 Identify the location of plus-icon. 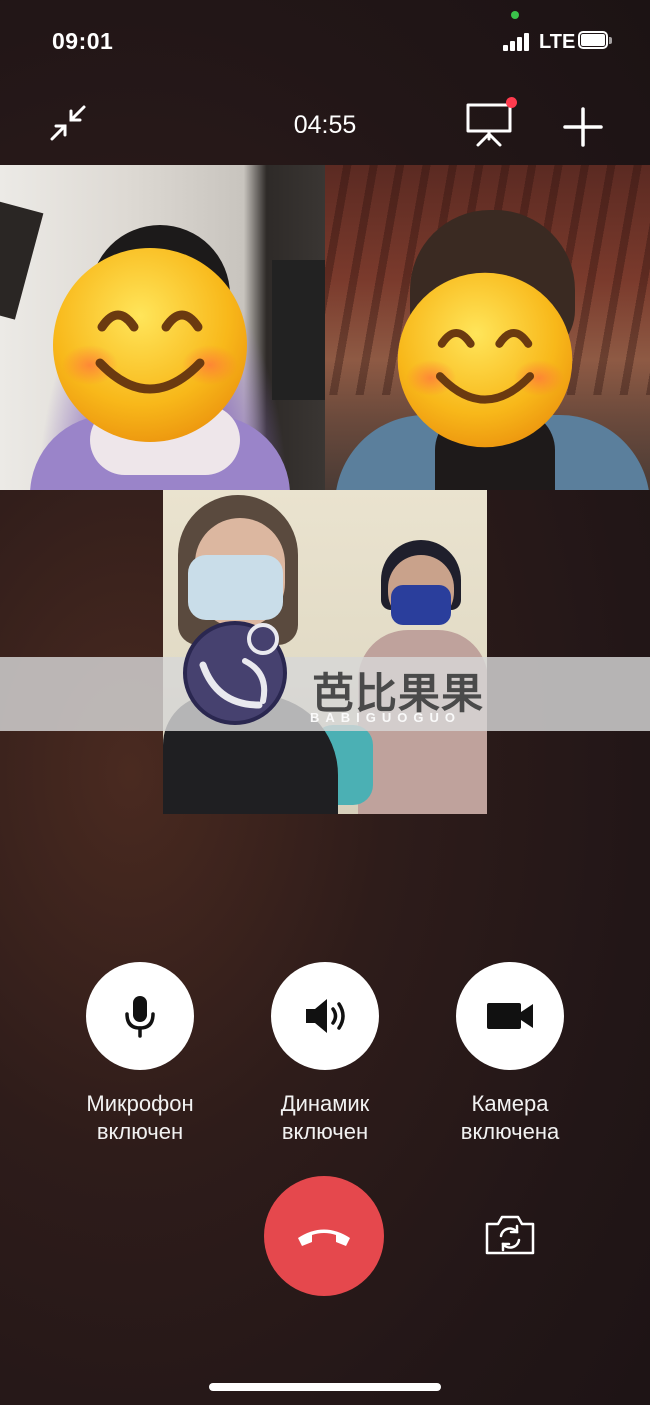
(583, 127).